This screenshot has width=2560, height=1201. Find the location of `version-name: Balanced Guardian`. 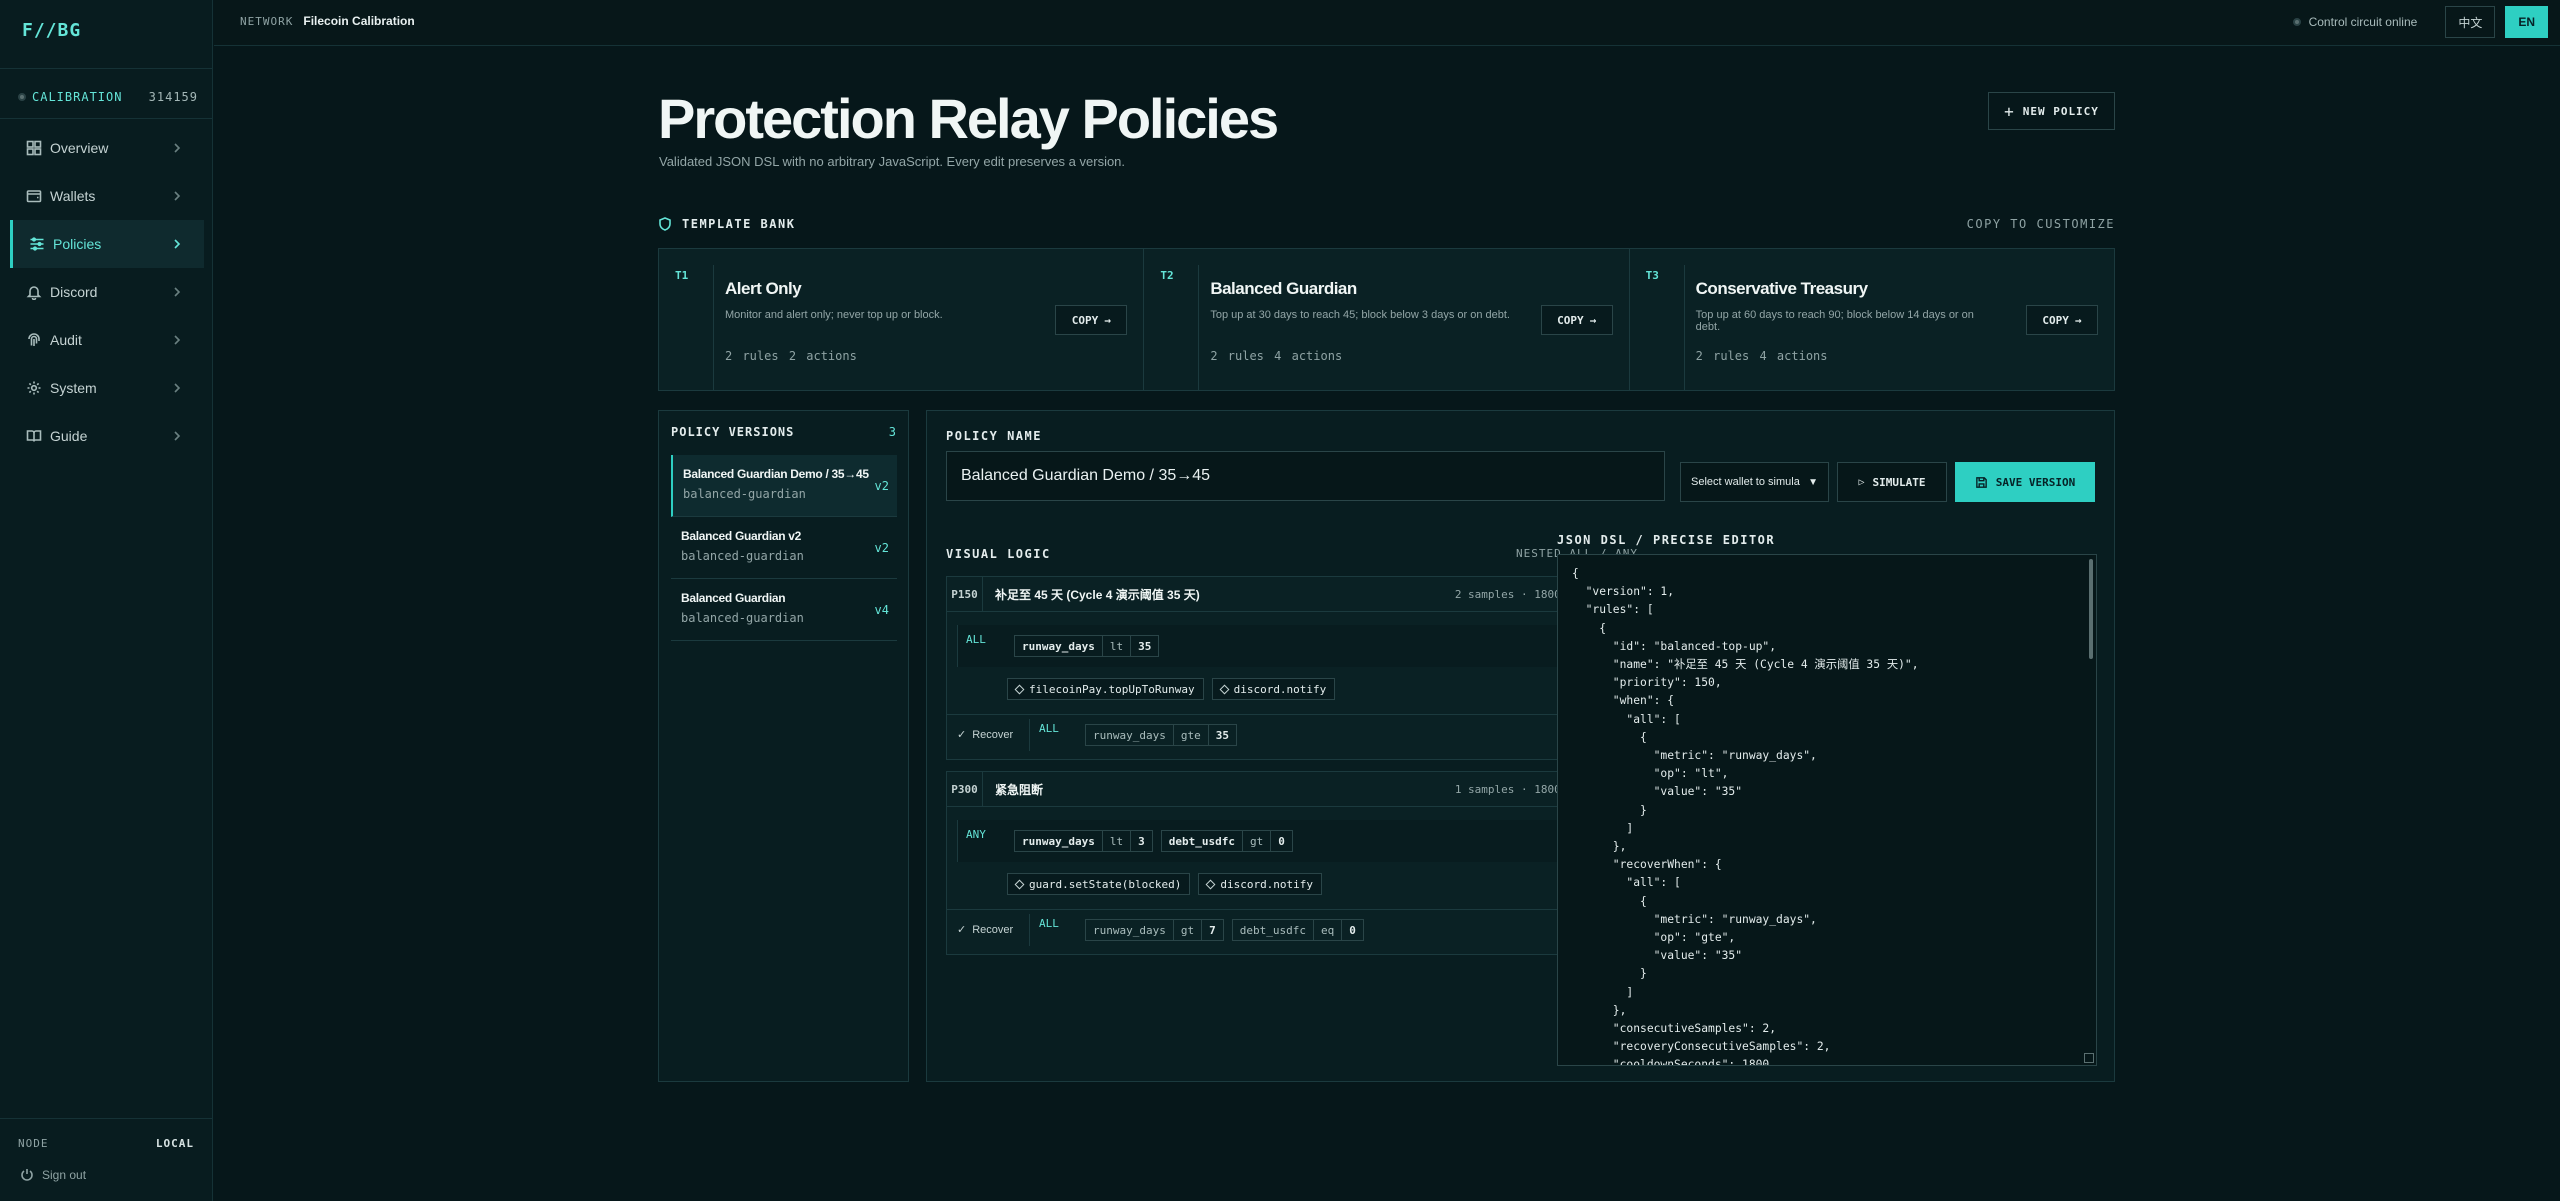

version-name: Balanced Guardian is located at coordinates (733, 598).